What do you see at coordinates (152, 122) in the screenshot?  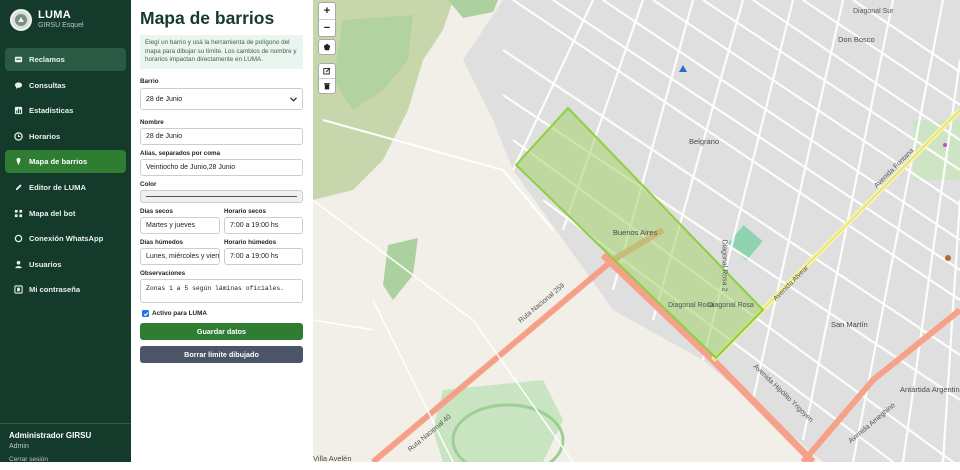 I see `nombre-label: Nombre` at bounding box center [152, 122].